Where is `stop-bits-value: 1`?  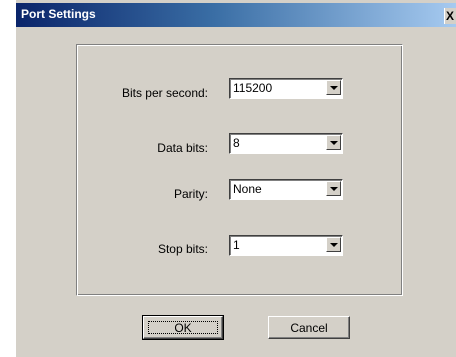 stop-bits-value: 1 is located at coordinates (236, 245).